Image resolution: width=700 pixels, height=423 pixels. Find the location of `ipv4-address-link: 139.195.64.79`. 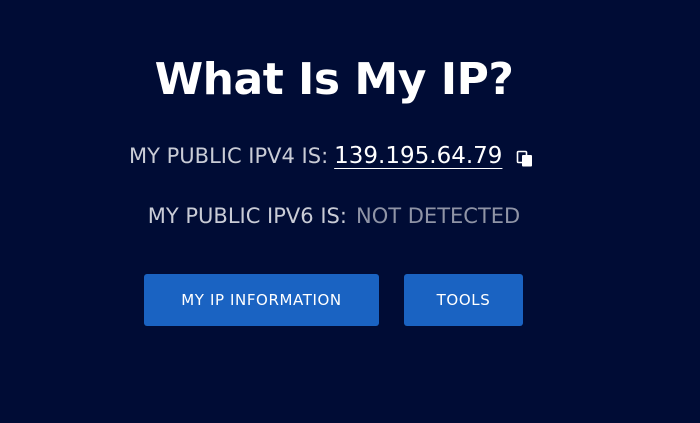

ipv4-address-link: 139.195.64.79 is located at coordinates (418, 156).